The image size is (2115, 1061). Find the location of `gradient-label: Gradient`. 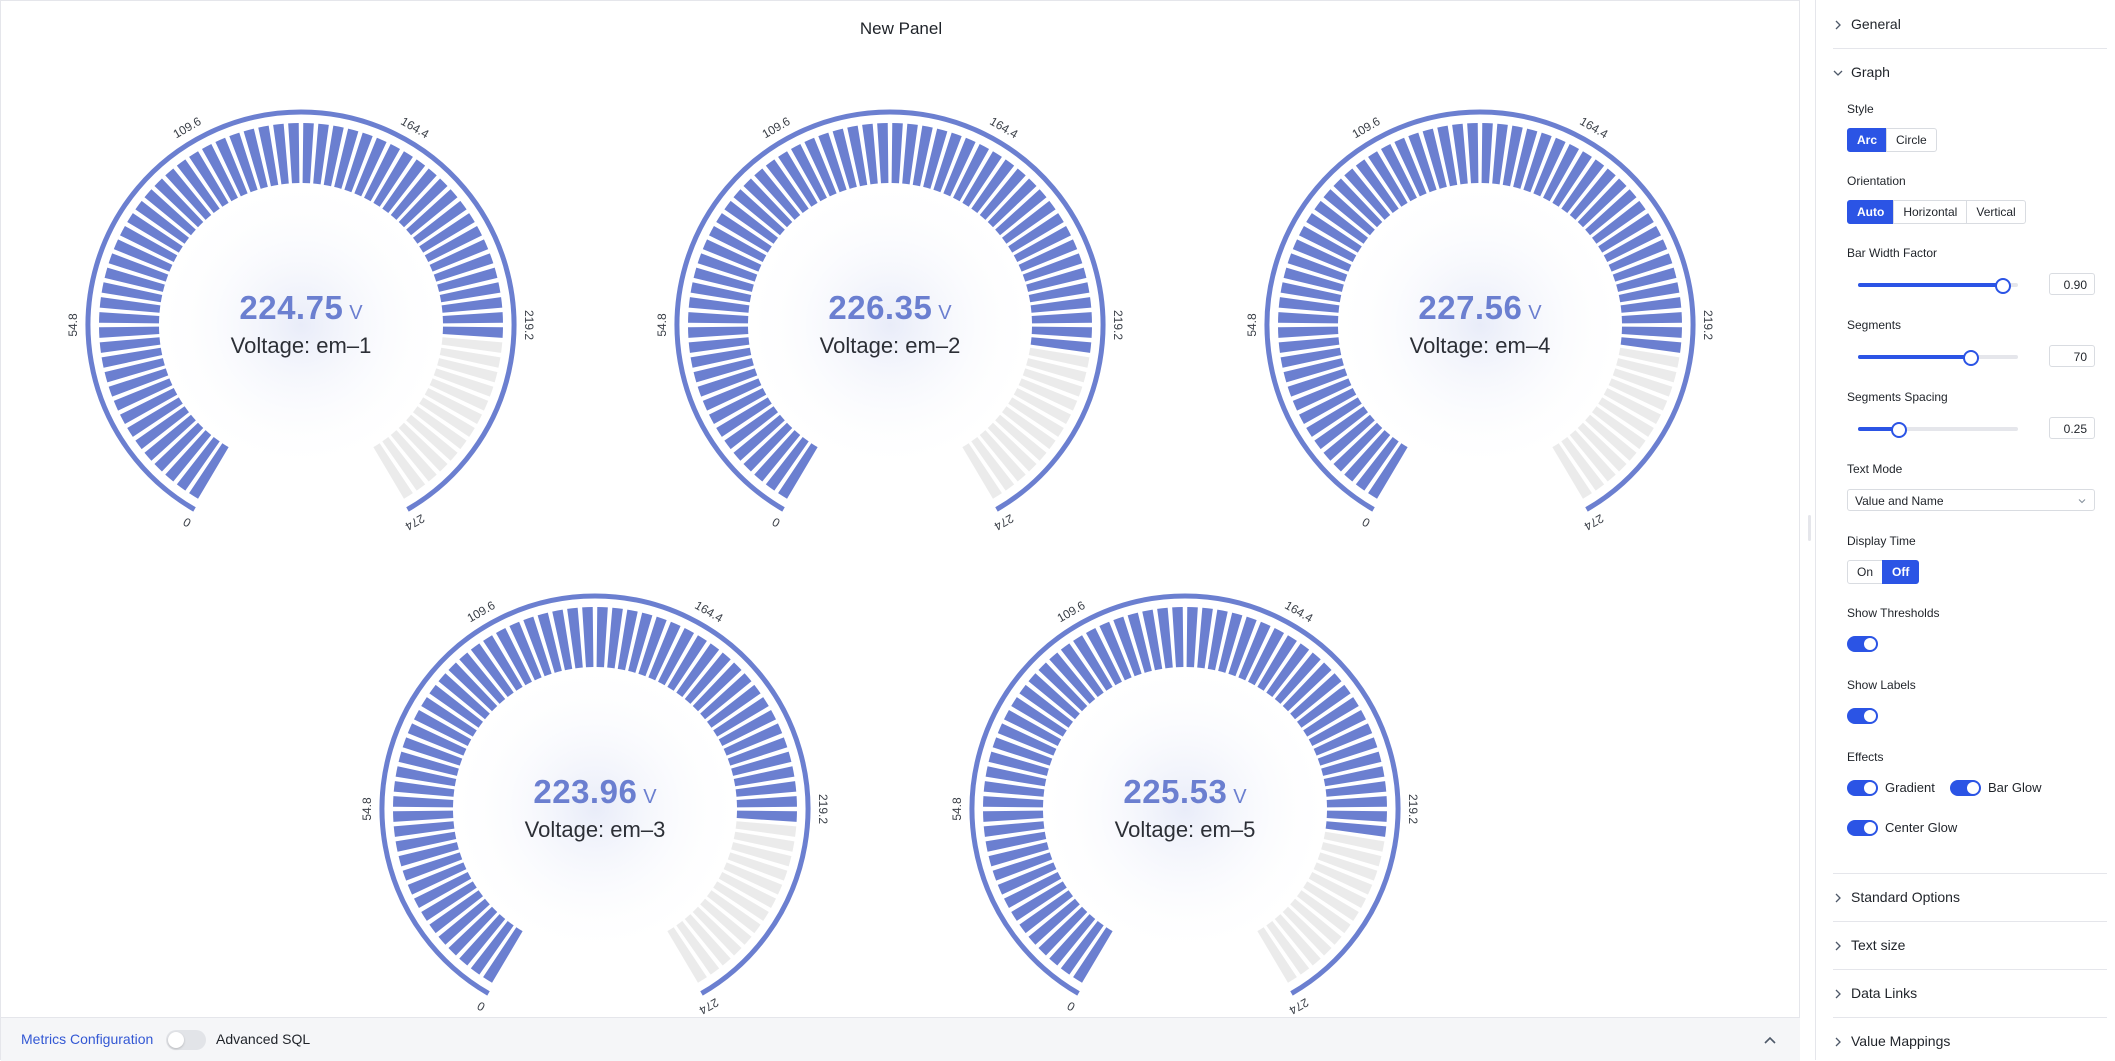

gradient-label: Gradient is located at coordinates (1910, 787).